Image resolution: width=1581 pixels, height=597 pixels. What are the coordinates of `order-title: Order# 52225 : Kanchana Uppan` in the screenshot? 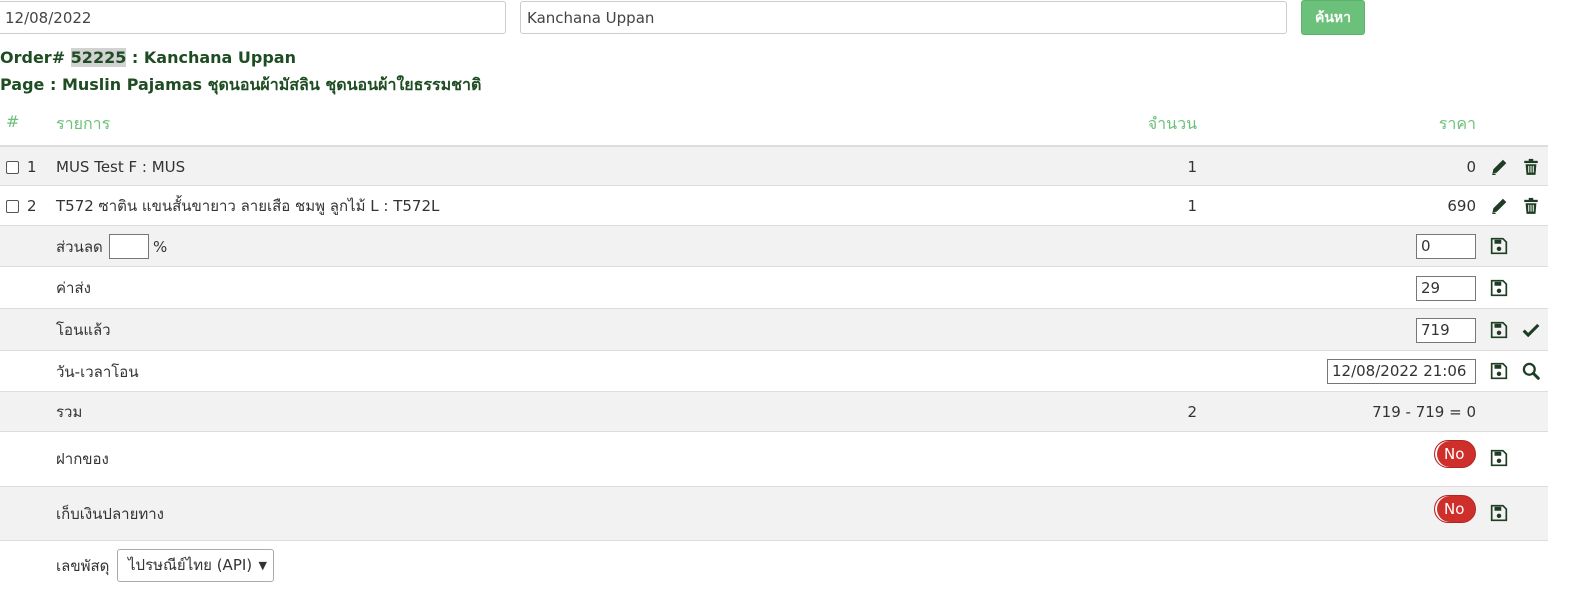 It's located at (148, 57).